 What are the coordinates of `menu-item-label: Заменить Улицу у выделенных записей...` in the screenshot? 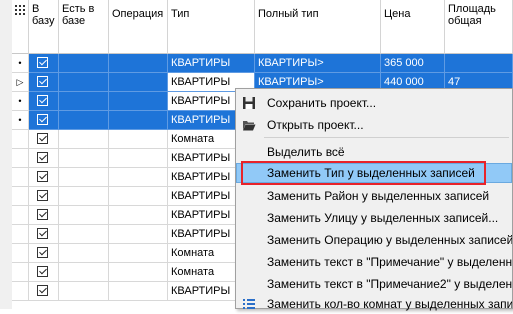 It's located at (383, 218).